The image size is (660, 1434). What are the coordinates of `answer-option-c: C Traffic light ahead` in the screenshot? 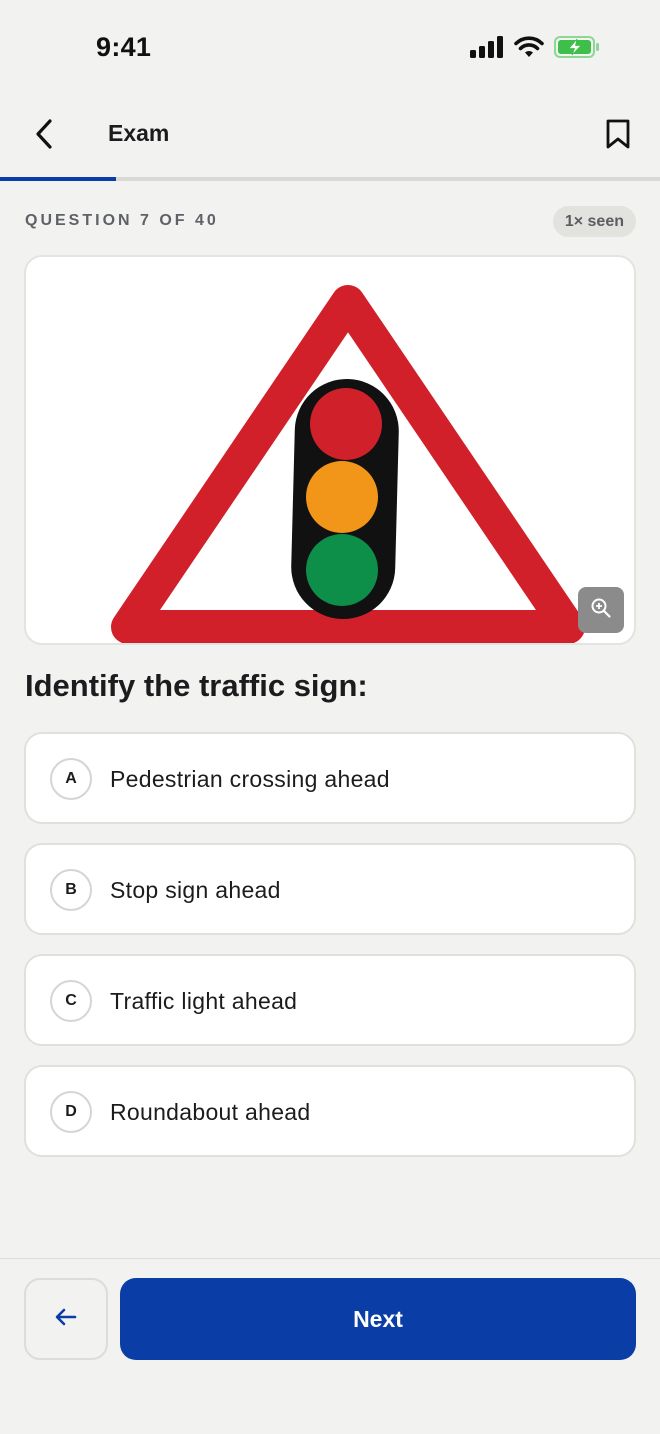 It's located at (330, 1000).